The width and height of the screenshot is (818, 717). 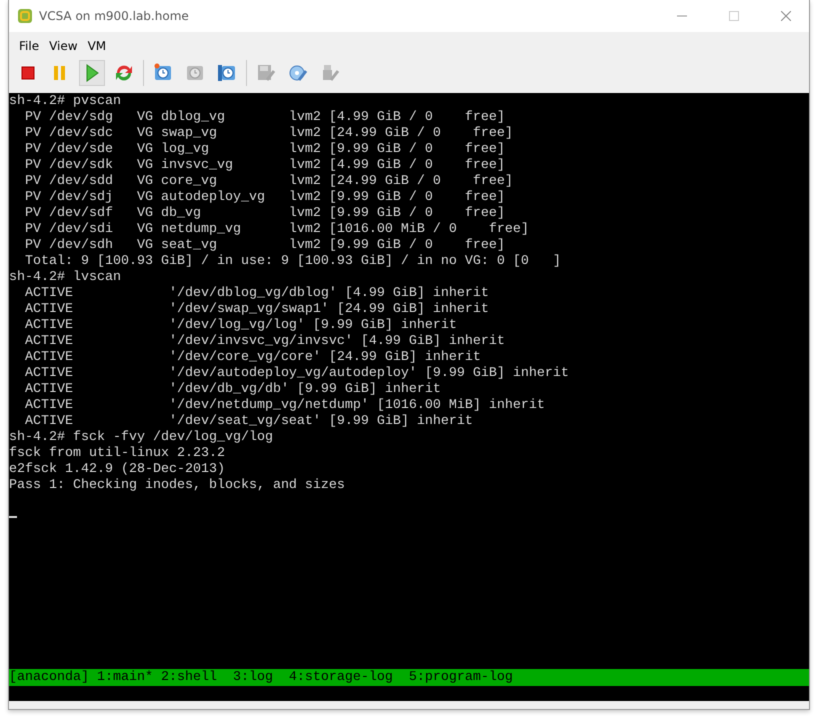 What do you see at coordinates (114, 16) in the screenshot?
I see `window-title: VCSA on m900.lab.home` at bounding box center [114, 16].